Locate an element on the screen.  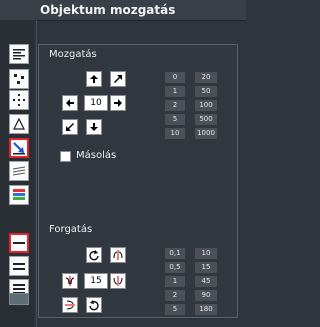
move-preset-left: 1 is located at coordinates (175, 91).